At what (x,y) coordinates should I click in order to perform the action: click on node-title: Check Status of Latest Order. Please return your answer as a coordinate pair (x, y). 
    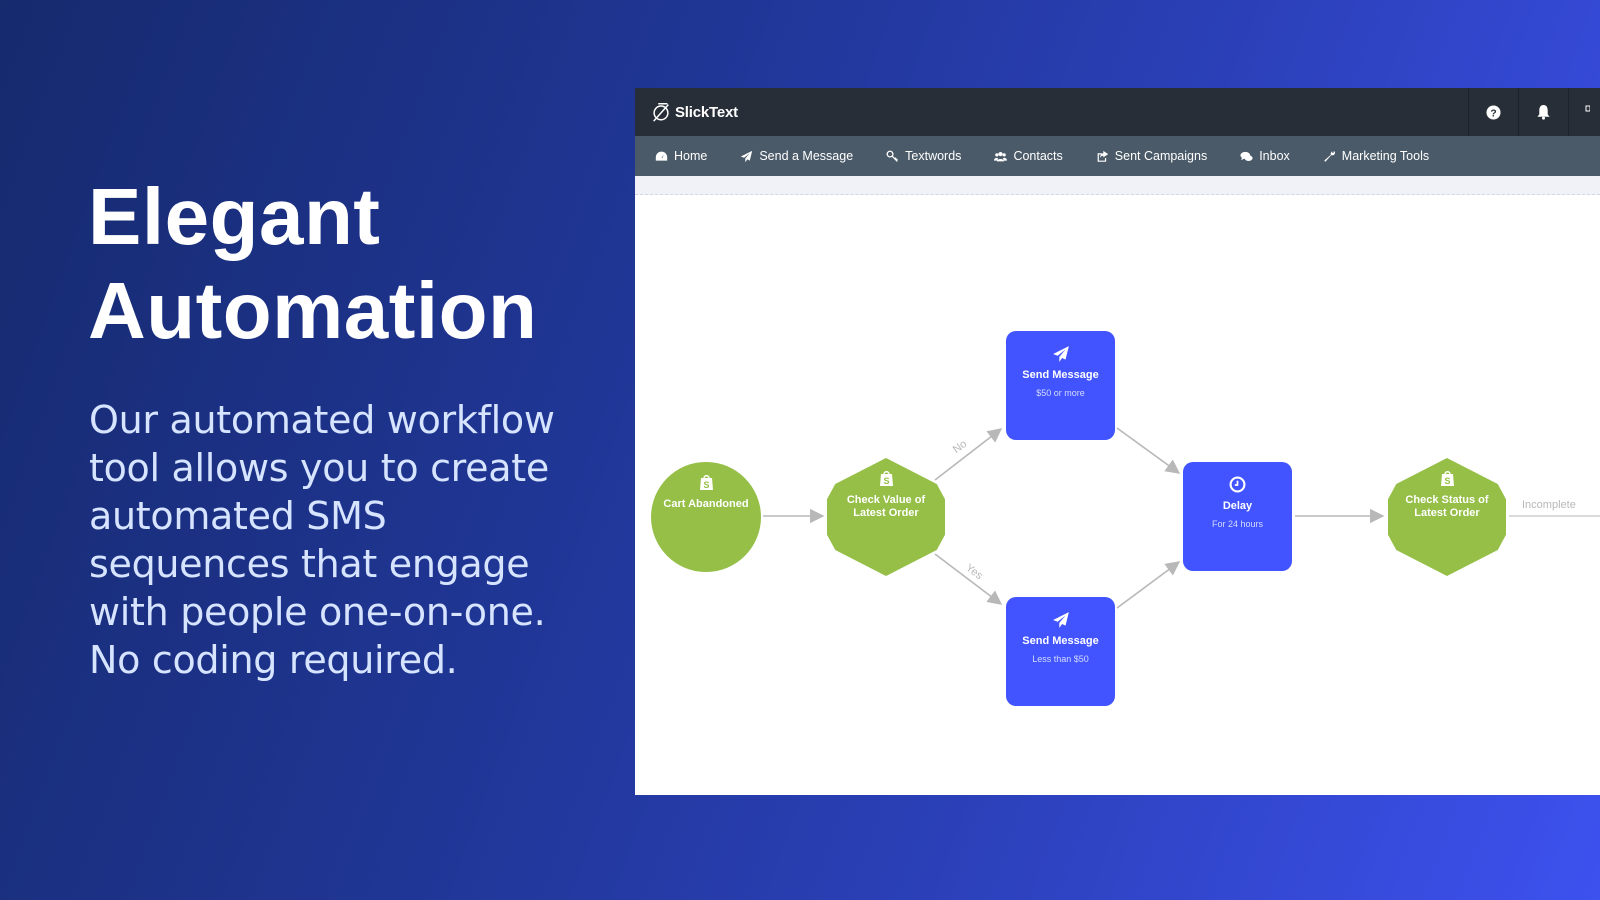
    Looking at the image, I should click on (1447, 506).